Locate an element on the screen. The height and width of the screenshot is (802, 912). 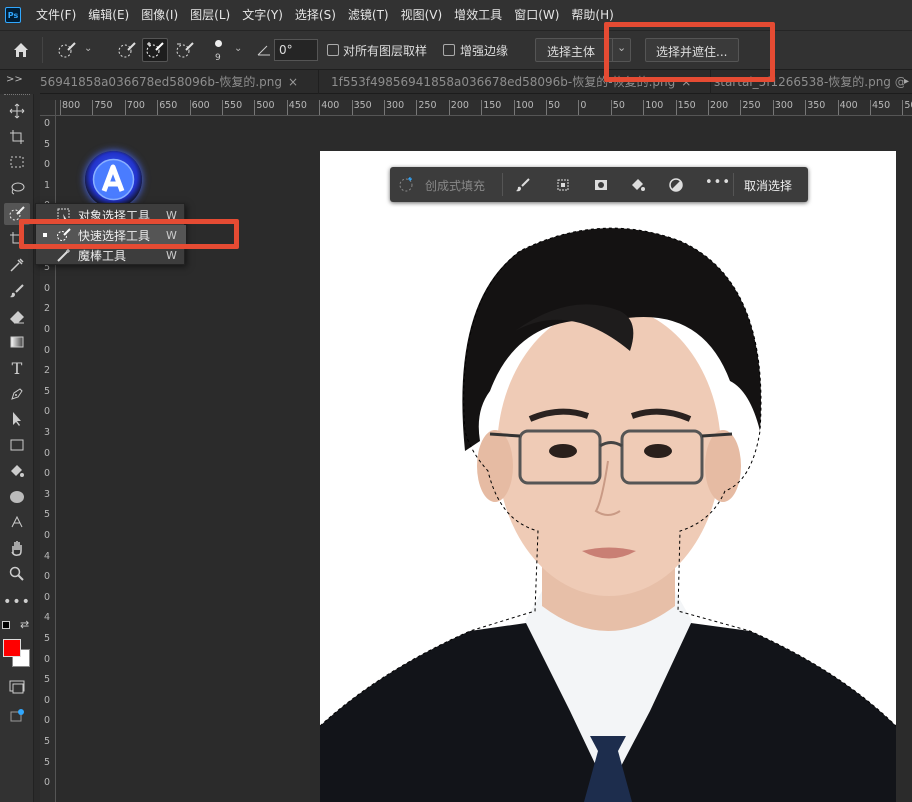
menu-window: 窗口(W) is located at coordinates (536, 15).